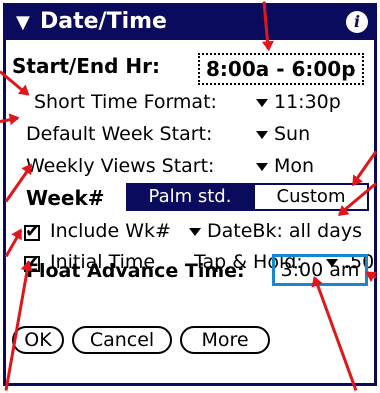  I want to click on week-palm-std-option: Palm std., so click(190, 197).